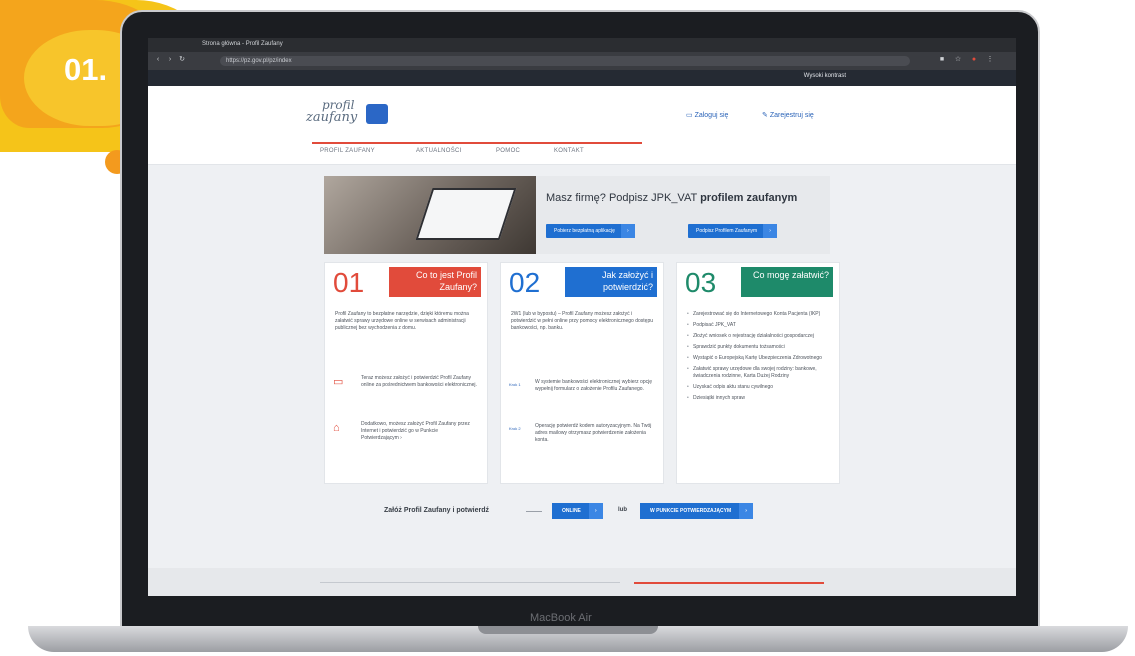 This screenshot has height=656, width=1135. I want to click on reload-icon: ↻, so click(182, 60).